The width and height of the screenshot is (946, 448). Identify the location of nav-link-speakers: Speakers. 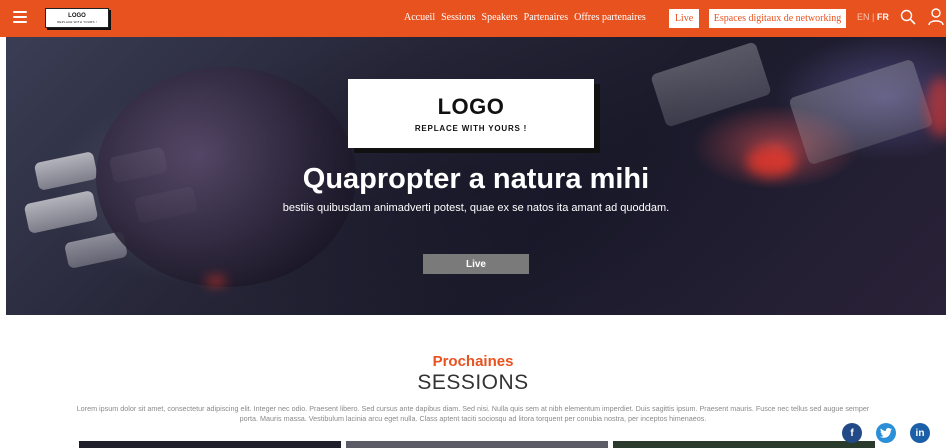
(500, 17).